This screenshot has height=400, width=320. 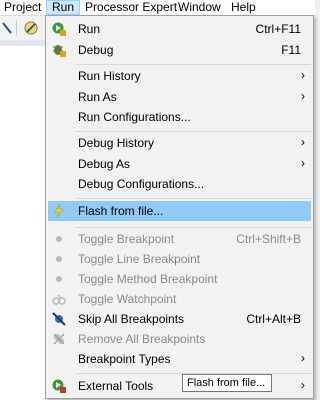 What do you see at coordinates (268, 239) in the screenshot?
I see `accelerator-text: Ctrl+Shift+B` at bounding box center [268, 239].